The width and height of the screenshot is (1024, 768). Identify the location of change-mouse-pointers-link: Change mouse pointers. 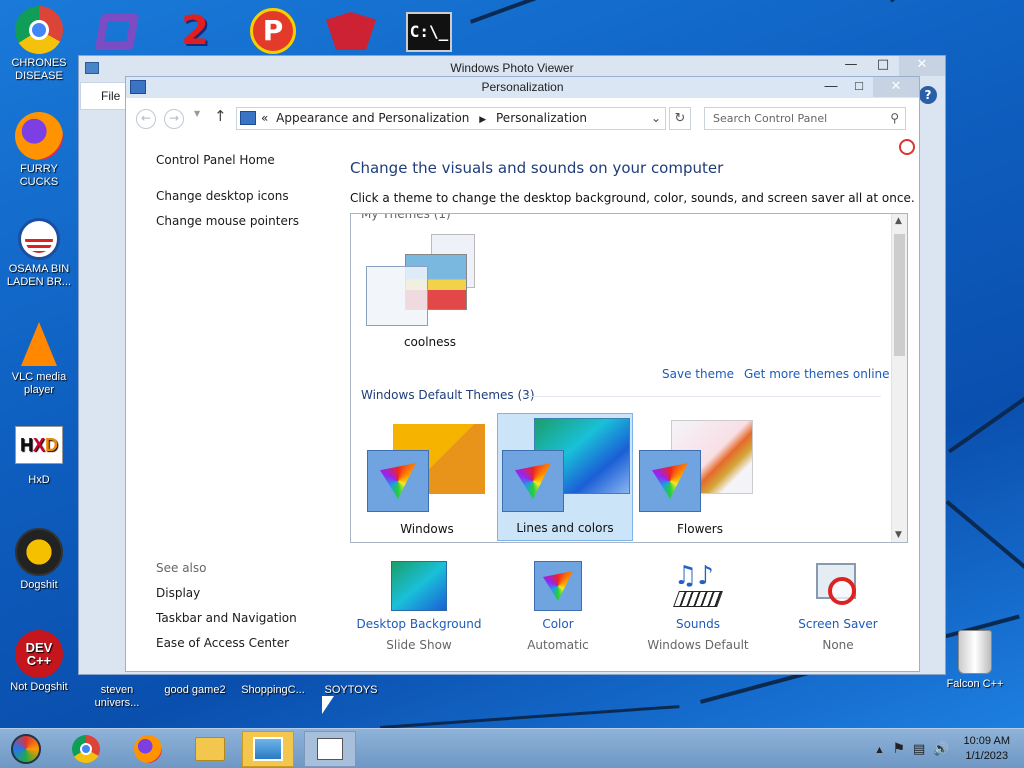
(227, 221).